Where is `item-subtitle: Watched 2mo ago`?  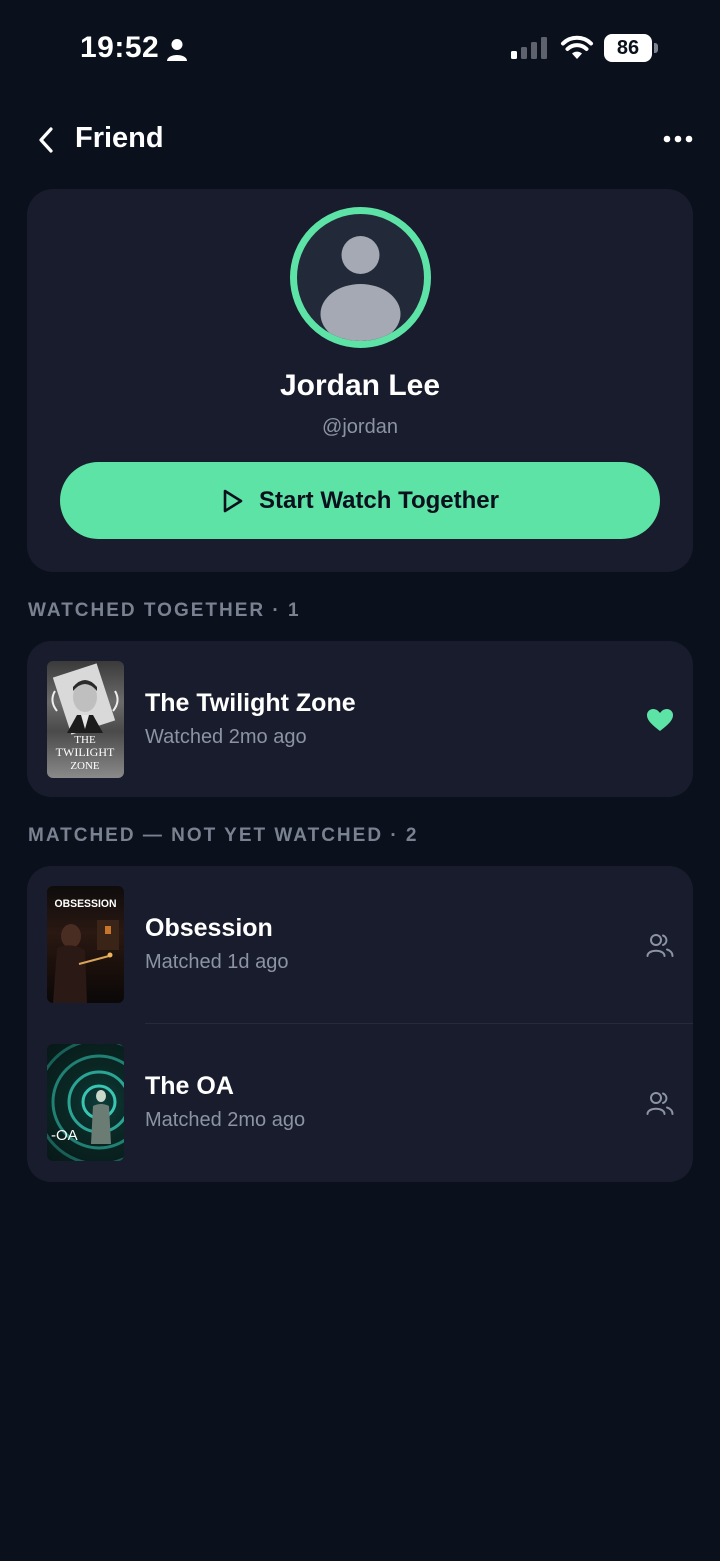 item-subtitle: Watched 2mo ago is located at coordinates (226, 737).